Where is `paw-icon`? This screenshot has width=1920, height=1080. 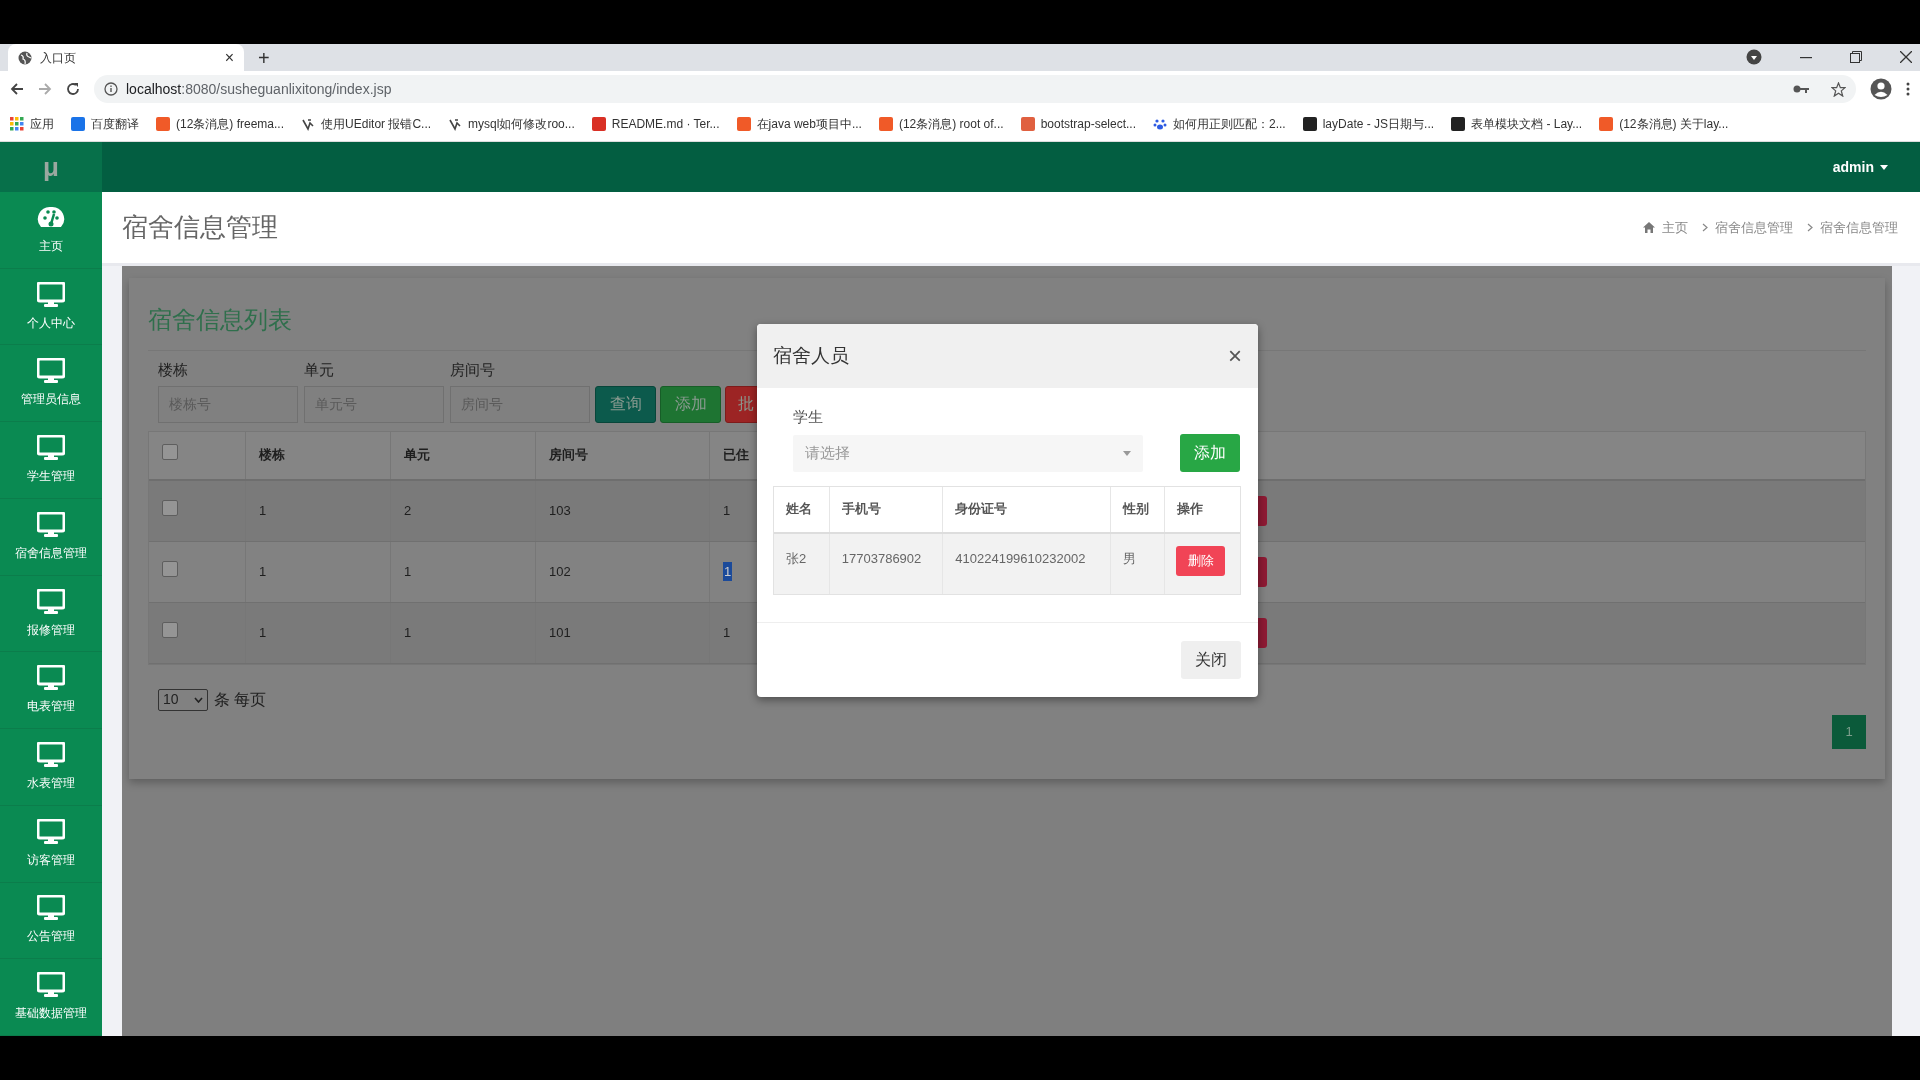 paw-icon is located at coordinates (1160, 124).